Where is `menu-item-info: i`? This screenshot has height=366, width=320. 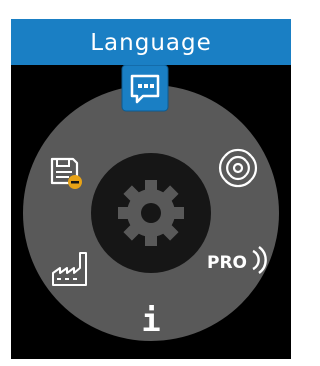
menu-item-info: i is located at coordinates (150, 320).